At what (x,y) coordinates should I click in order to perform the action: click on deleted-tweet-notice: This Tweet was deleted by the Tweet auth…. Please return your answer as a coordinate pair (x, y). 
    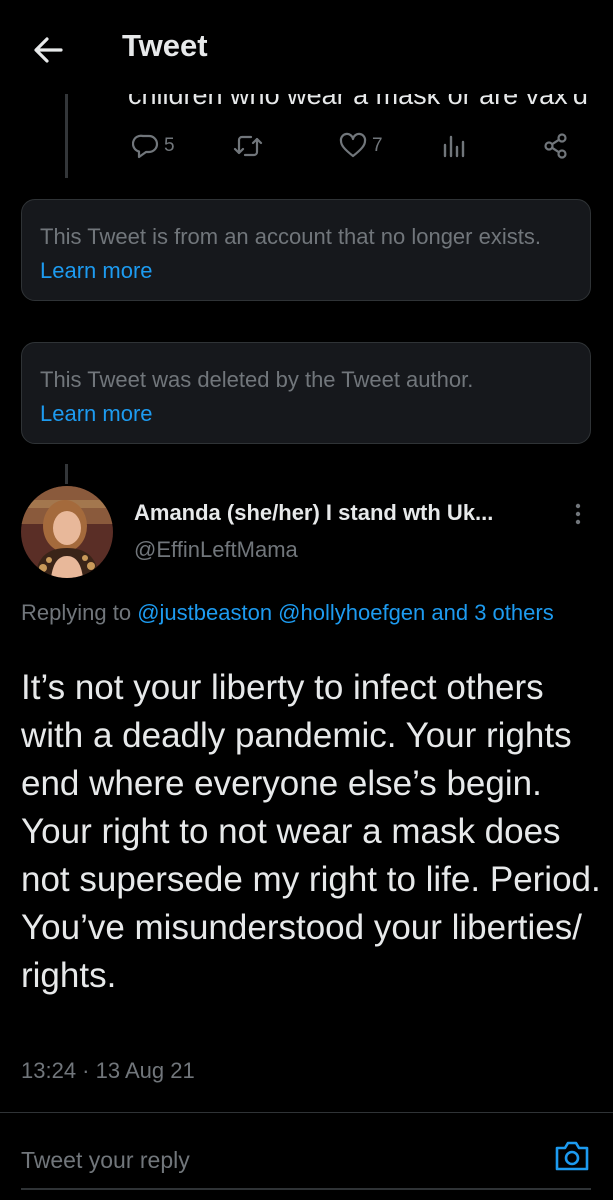
    Looking at the image, I should click on (306, 393).